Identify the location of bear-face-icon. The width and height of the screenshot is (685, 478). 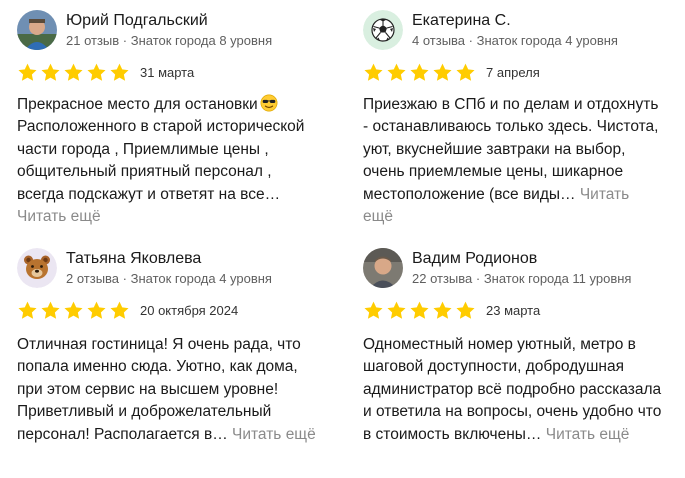
(37, 268).